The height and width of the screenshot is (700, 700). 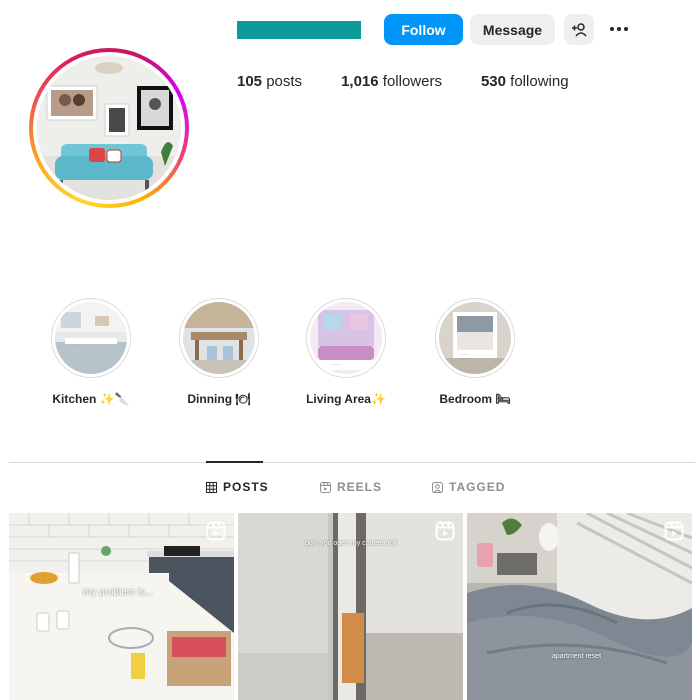 I want to click on highlight-label: Kitchen ✨🔪, so click(x=91, y=399).